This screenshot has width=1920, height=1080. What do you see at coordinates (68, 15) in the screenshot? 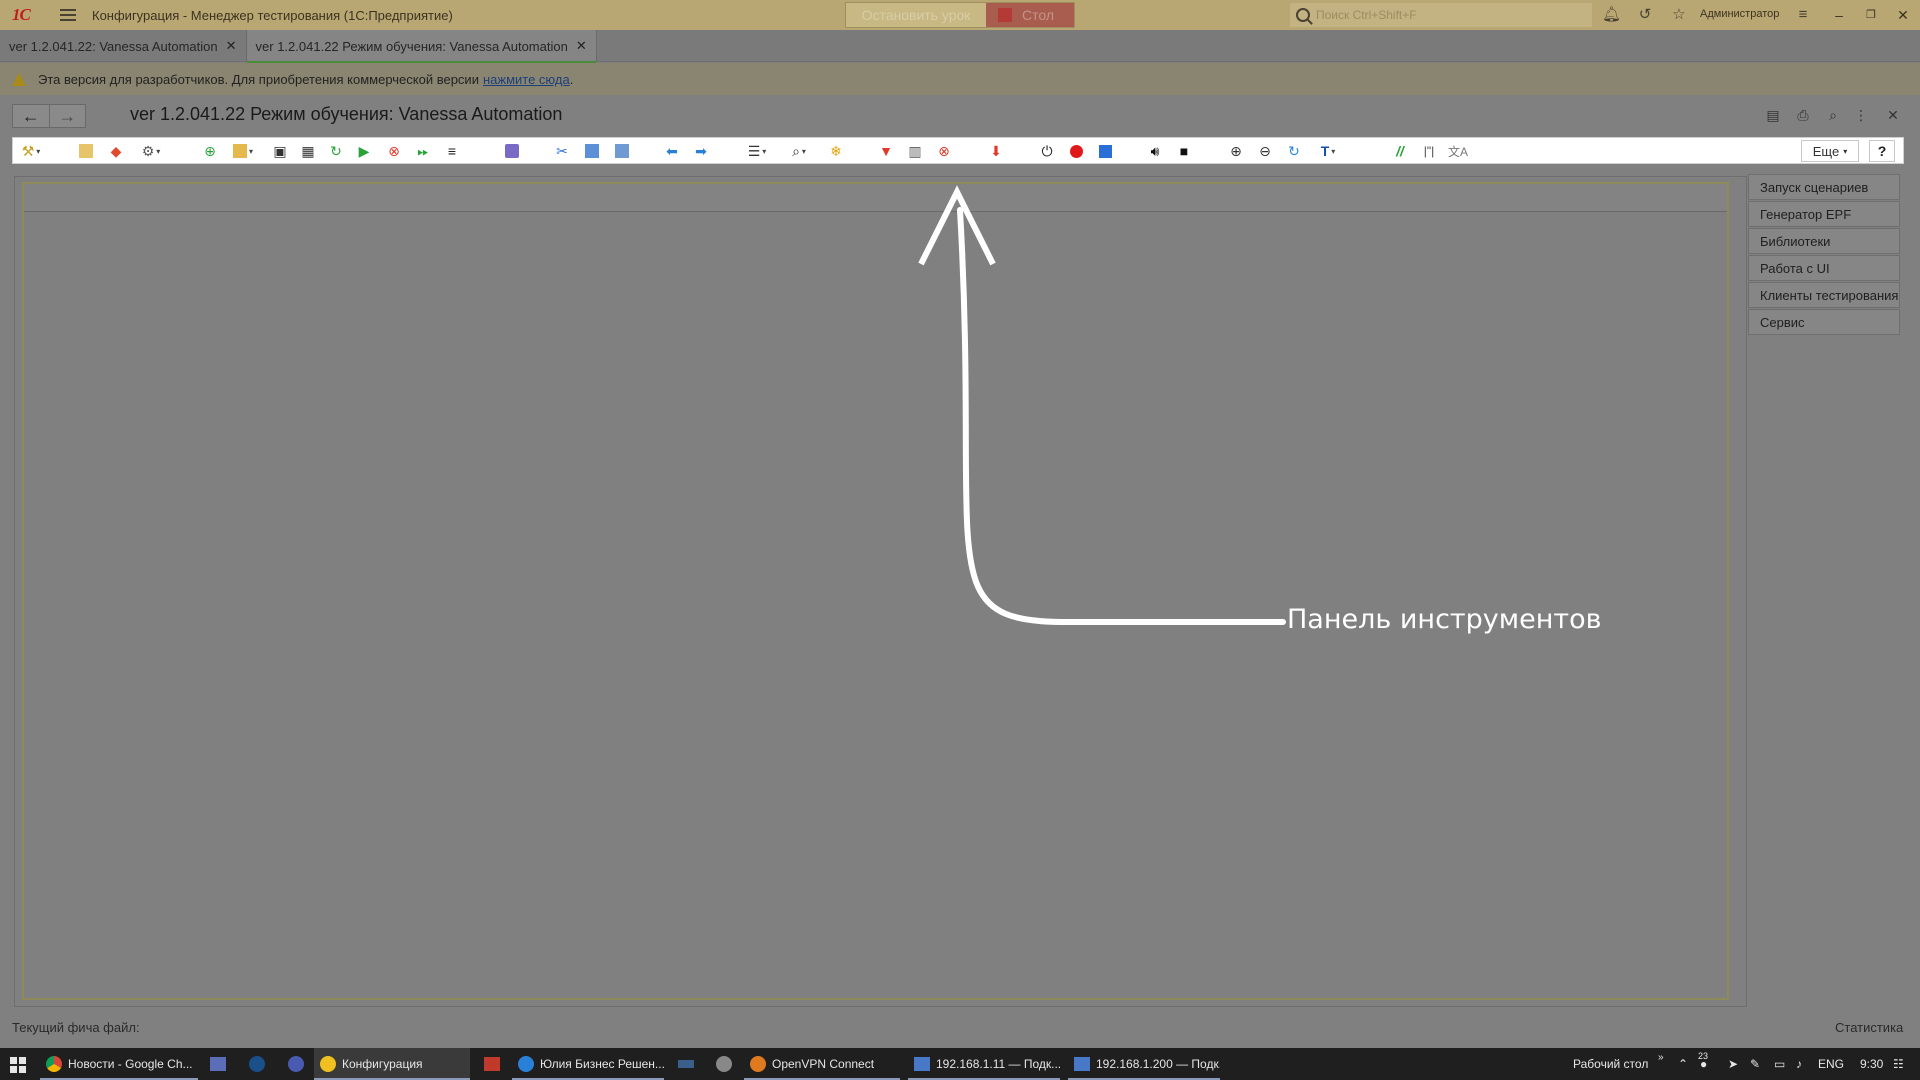
I see `main-menu-icon` at bounding box center [68, 15].